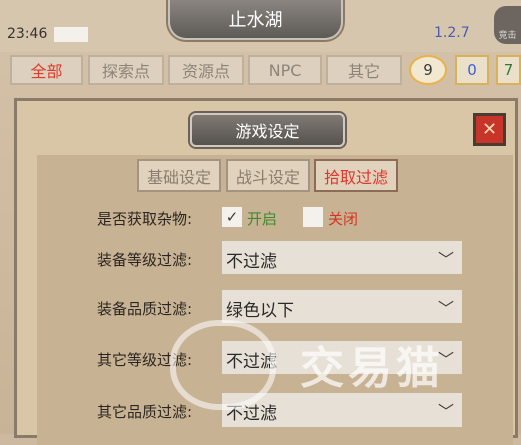  What do you see at coordinates (428, 70) in the screenshot?
I see `counter-badge-1: 9` at bounding box center [428, 70].